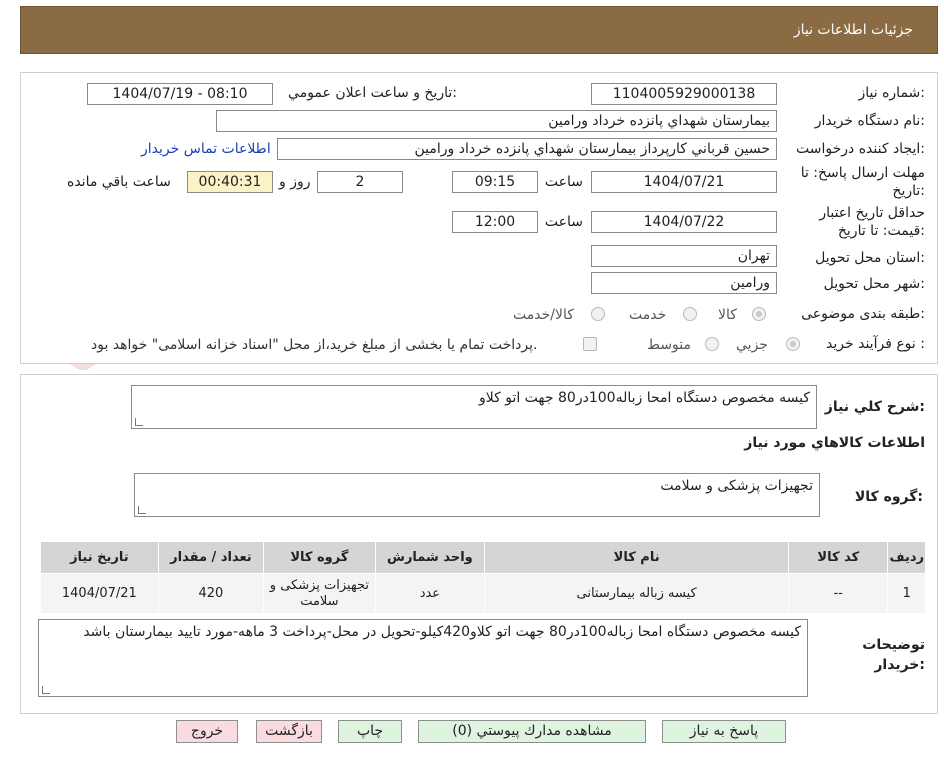 This screenshot has width=944, height=764. I want to click on page-header: جزئيات اطلاعات نياز, so click(479, 30).